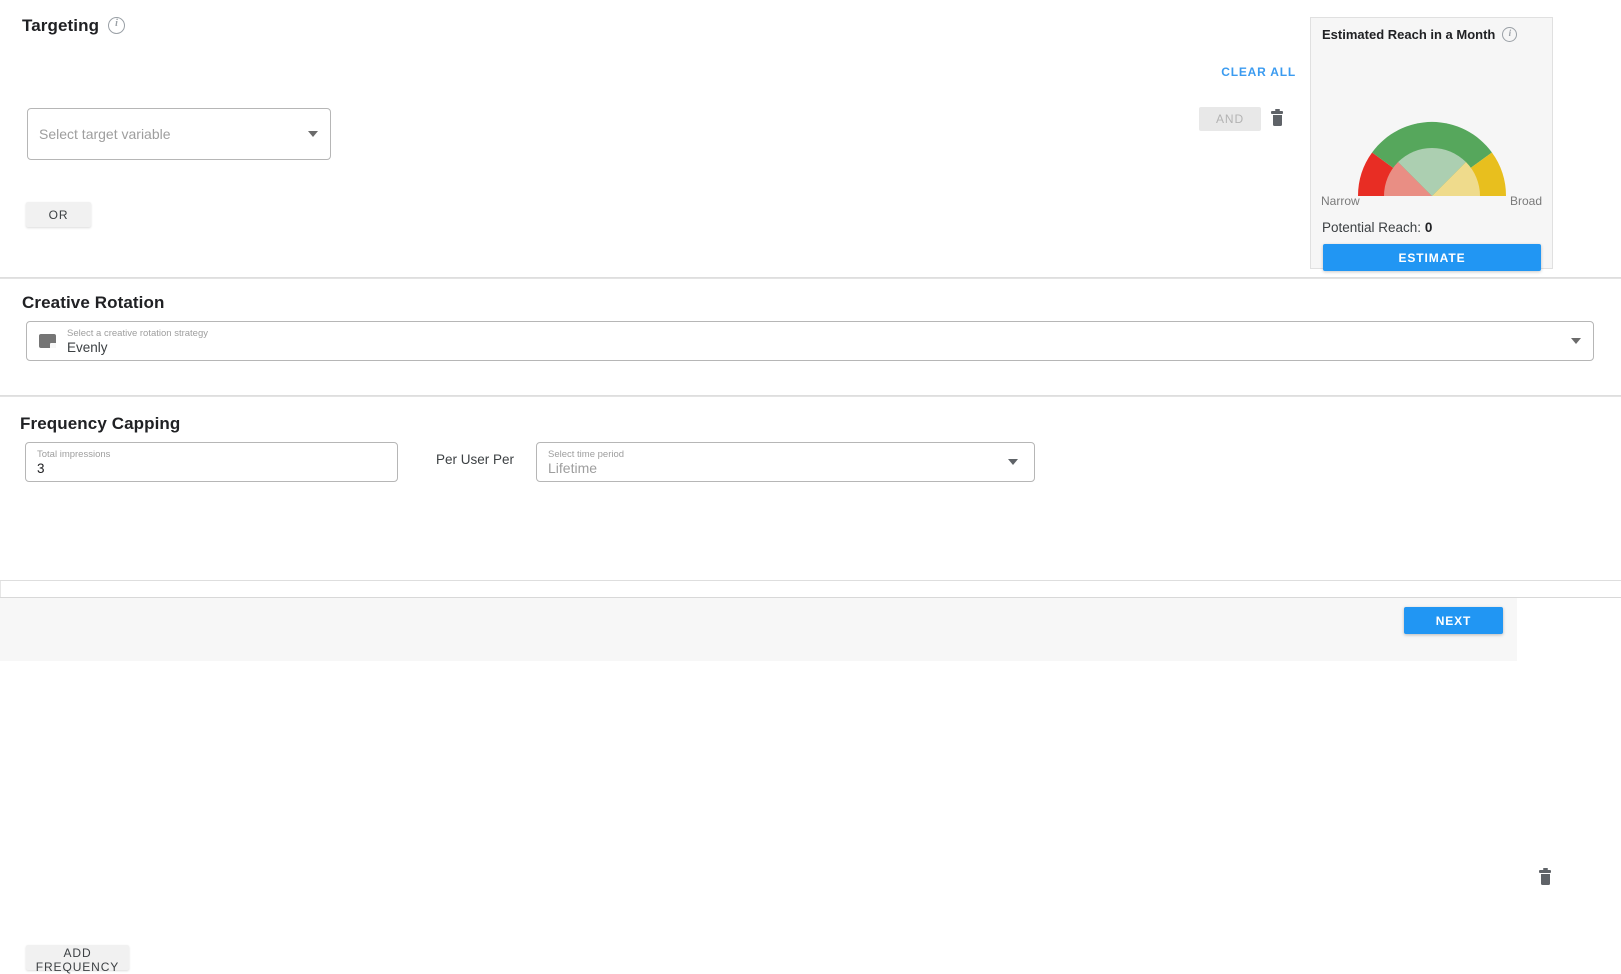 The height and width of the screenshot is (974, 1621). I want to click on delete-frequency-row-button, so click(1545, 876).